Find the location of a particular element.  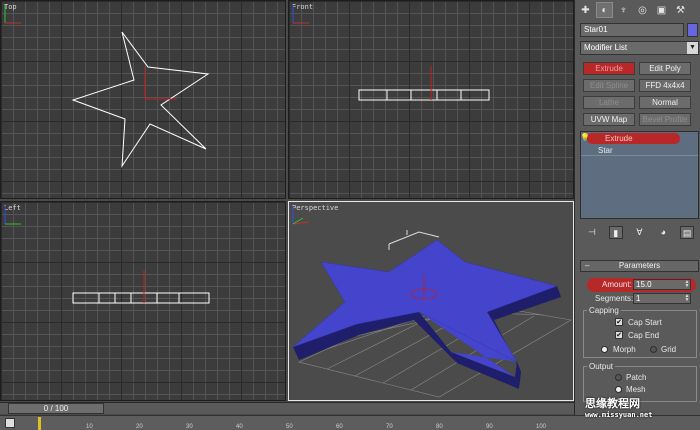

morph-label: Morph is located at coordinates (624, 349).